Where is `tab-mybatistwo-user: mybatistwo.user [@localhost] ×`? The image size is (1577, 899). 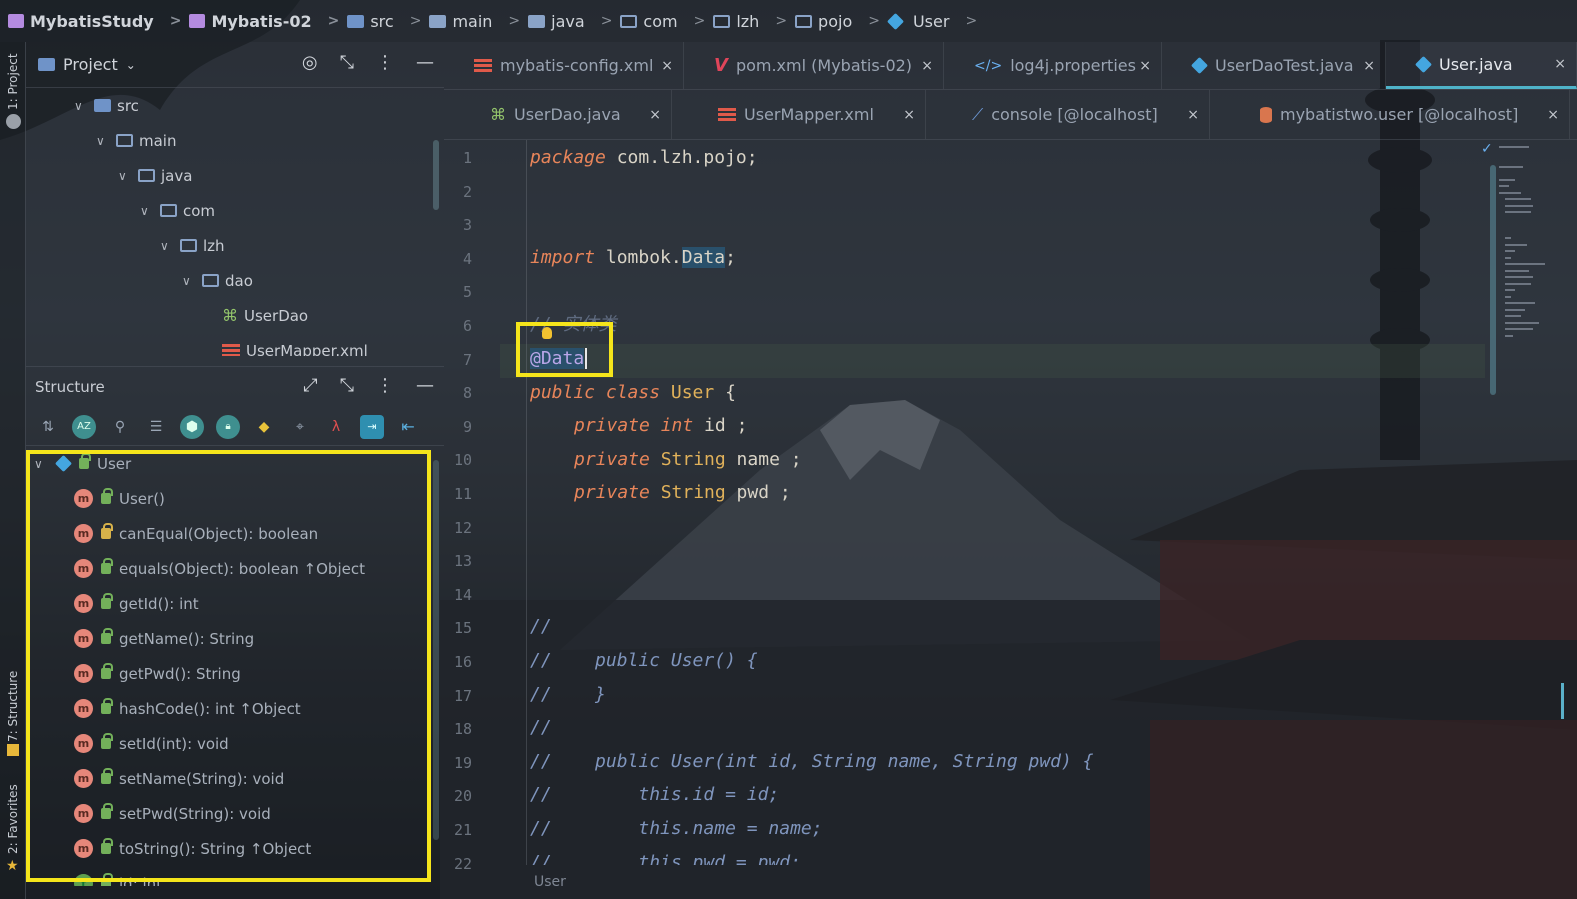
tab-mybatistwo-user: mybatistwo.user [@localhost] × is located at coordinates (1390, 114).